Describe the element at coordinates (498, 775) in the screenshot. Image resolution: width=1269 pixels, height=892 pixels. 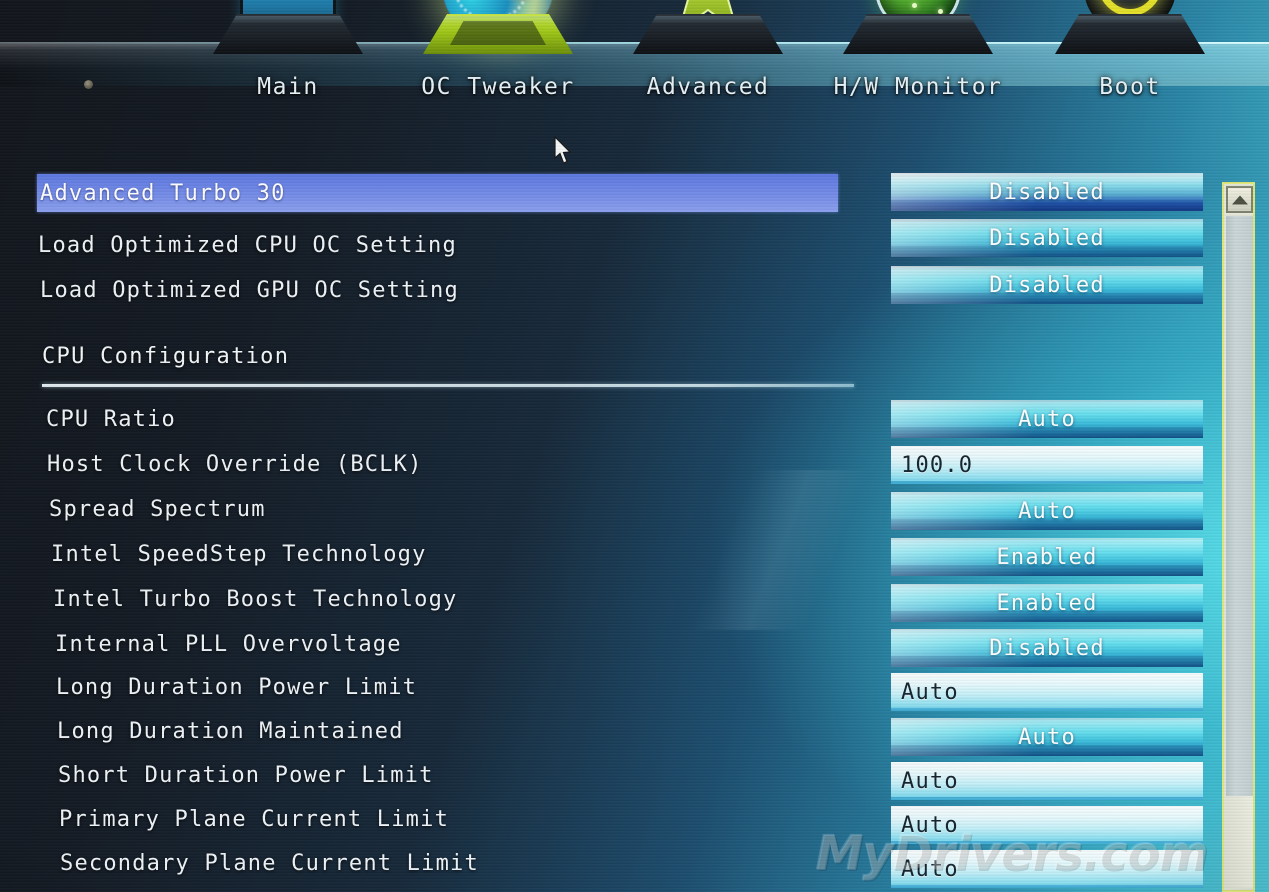
I see `setting-row-short-duration-power-limit: Short Duration Power Limit` at that location.